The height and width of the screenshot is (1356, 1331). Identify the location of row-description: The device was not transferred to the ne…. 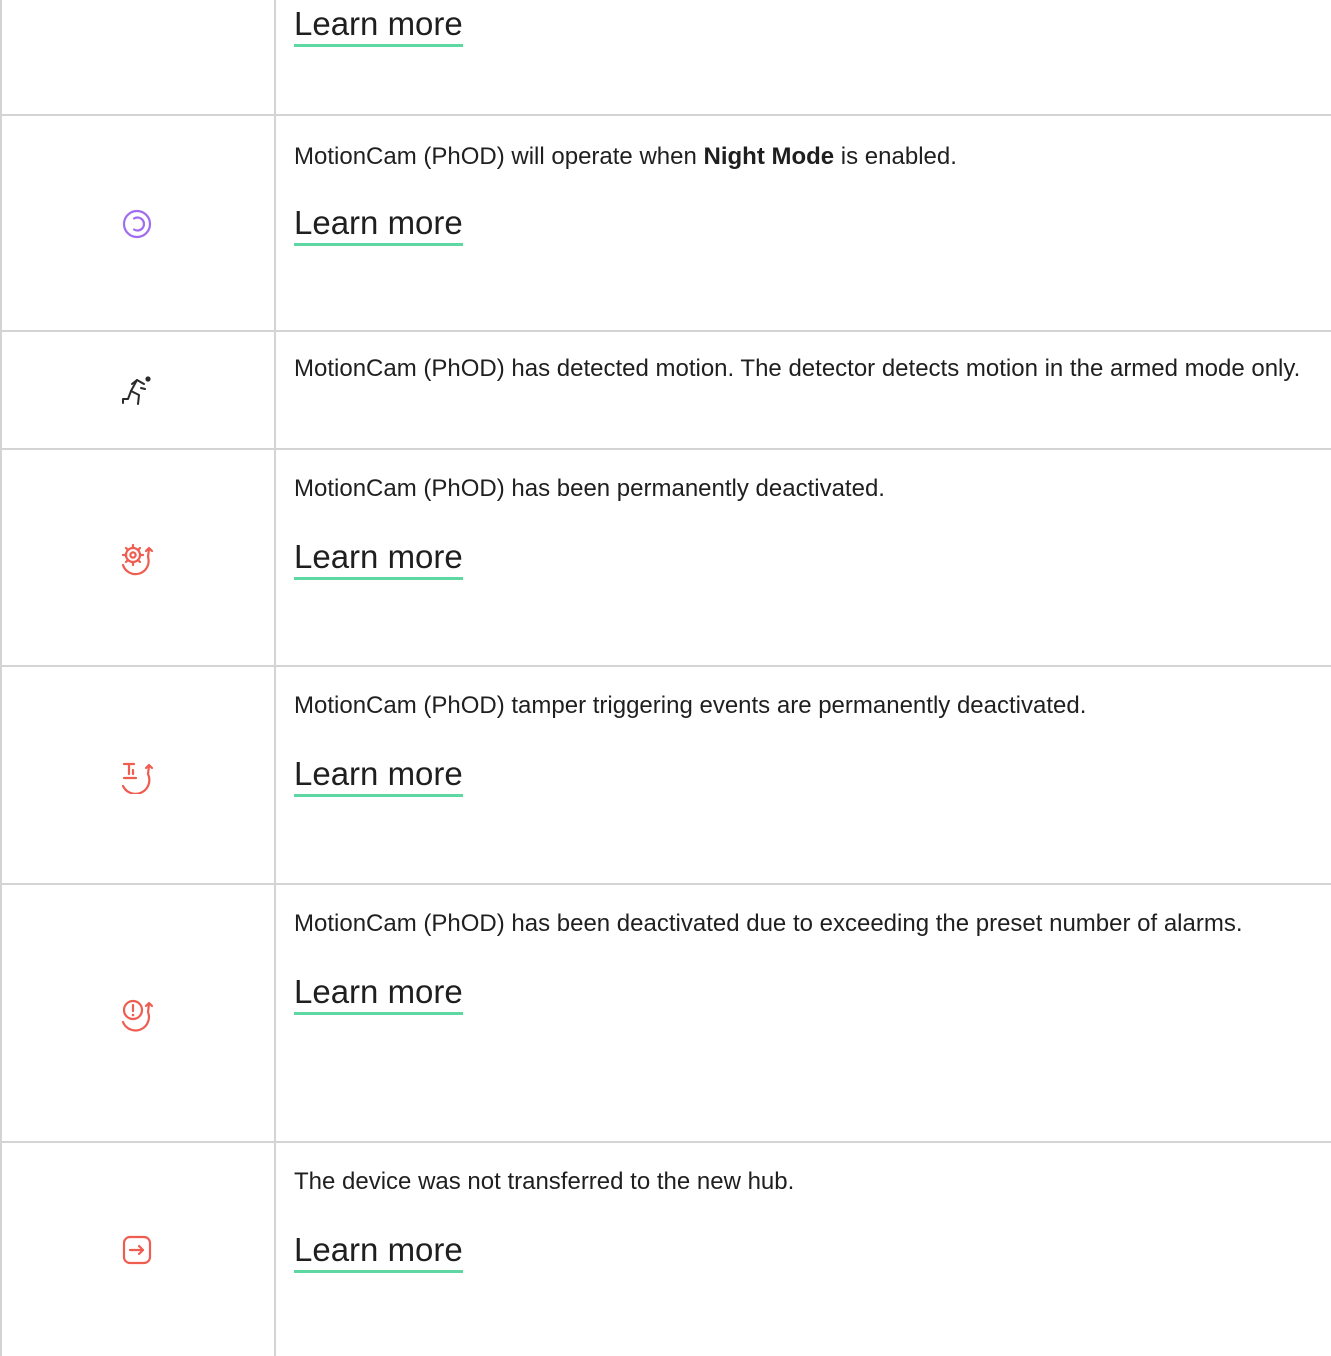
(544, 1181).